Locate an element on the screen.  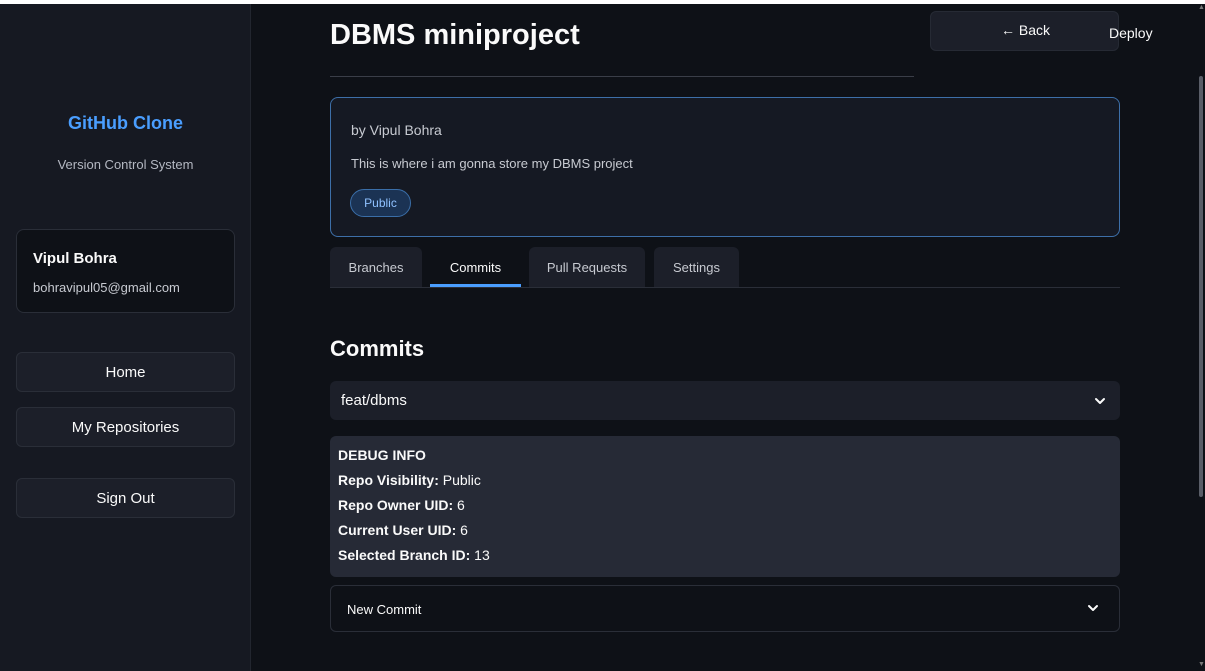
branch-select-value: feat/dbms is located at coordinates (374, 400).